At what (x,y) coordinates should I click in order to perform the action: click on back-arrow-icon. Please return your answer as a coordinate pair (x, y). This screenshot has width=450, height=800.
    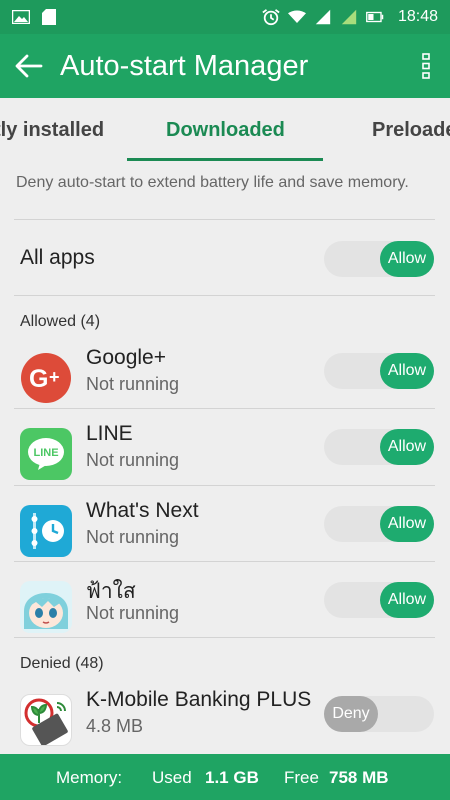
    Looking at the image, I should click on (29, 66).